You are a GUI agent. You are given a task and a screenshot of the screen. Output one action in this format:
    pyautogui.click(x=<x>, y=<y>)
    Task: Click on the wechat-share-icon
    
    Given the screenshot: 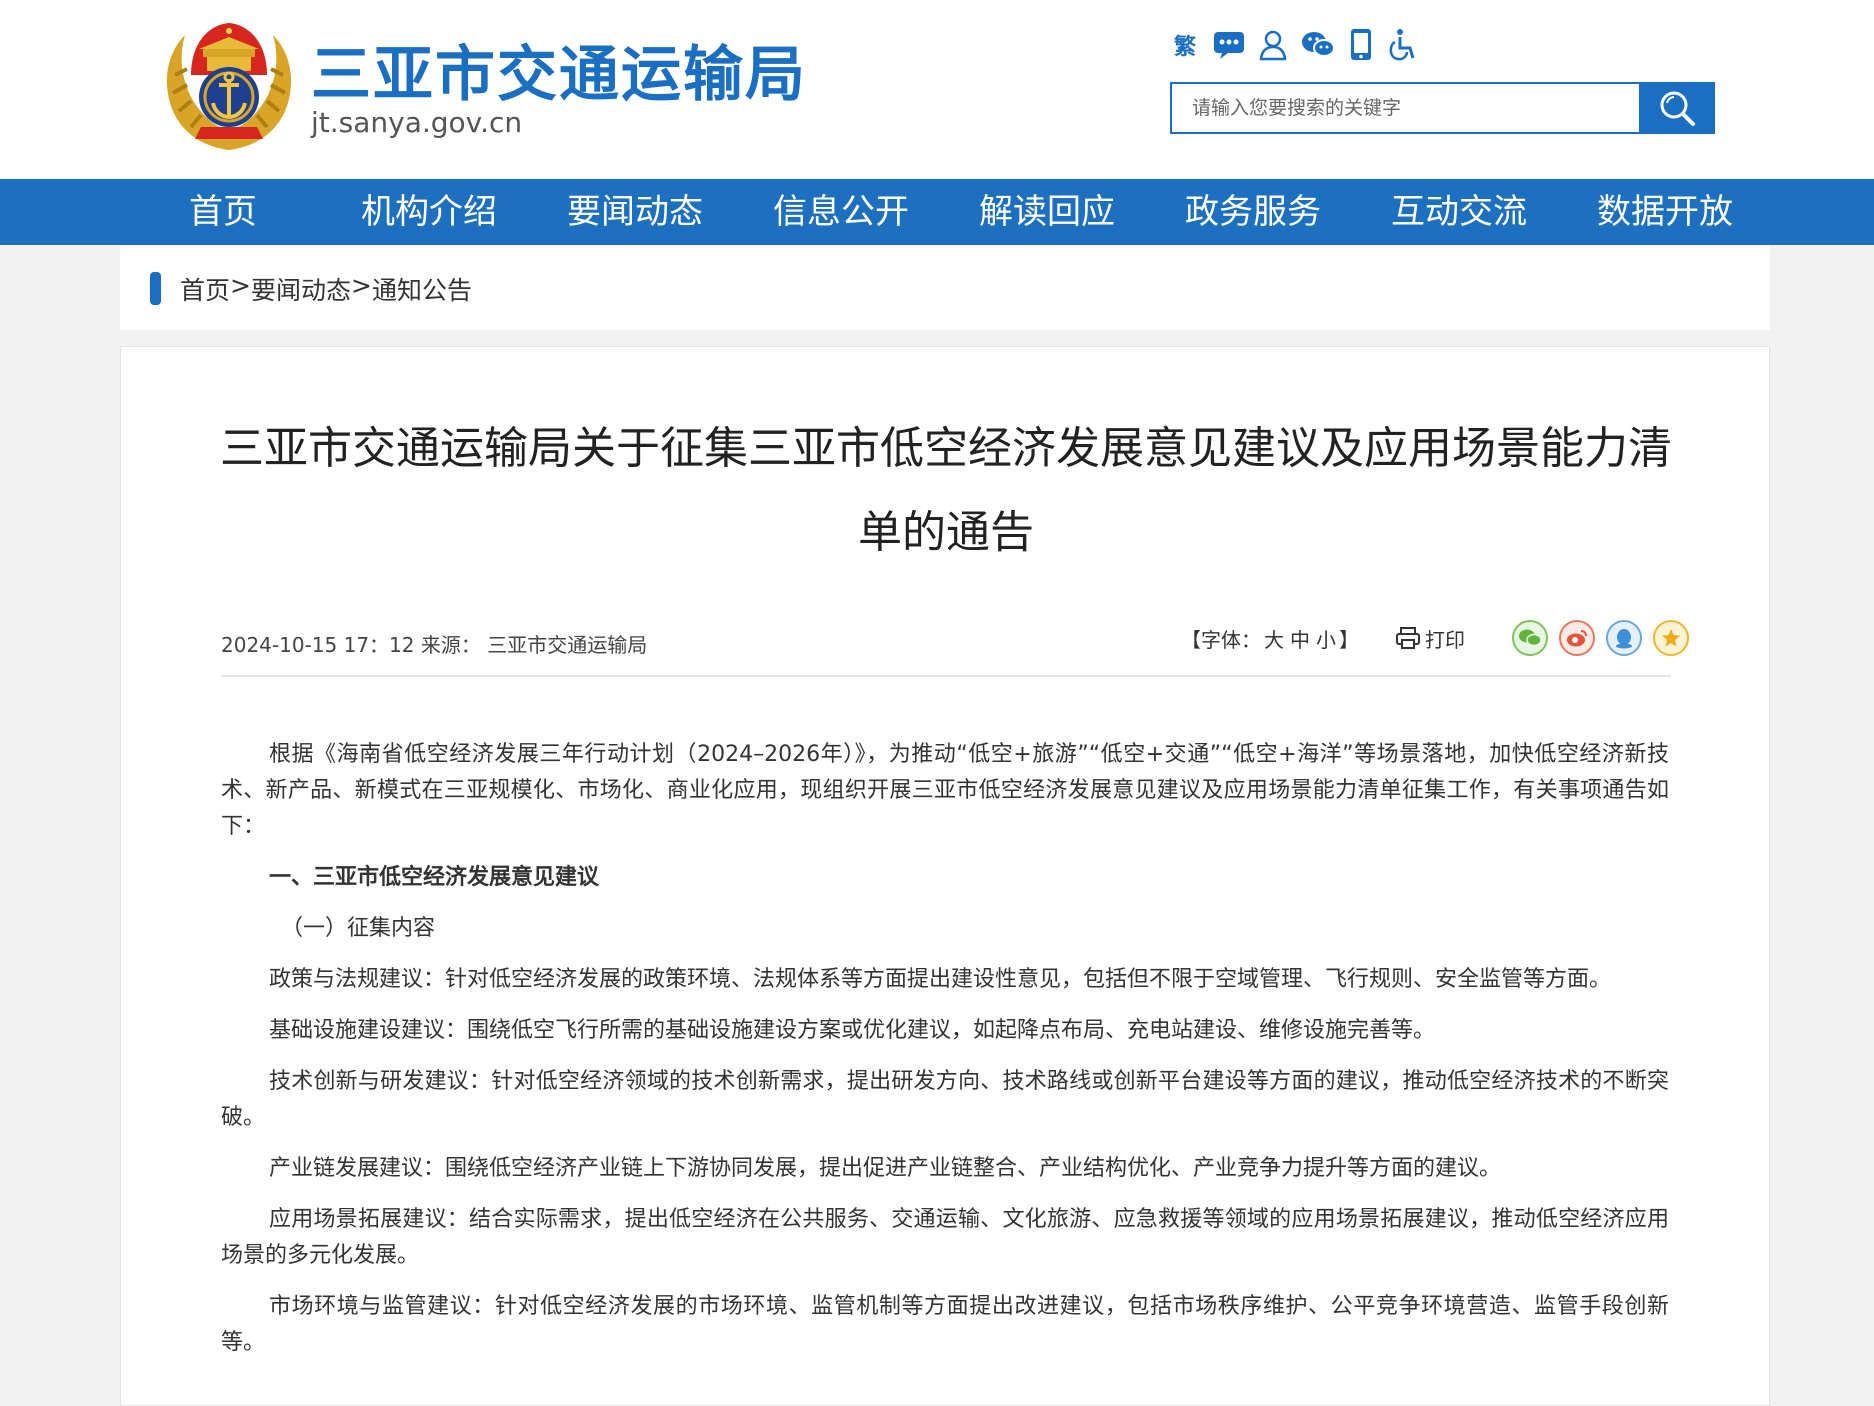 What is the action you would take?
    pyautogui.click(x=1530, y=638)
    